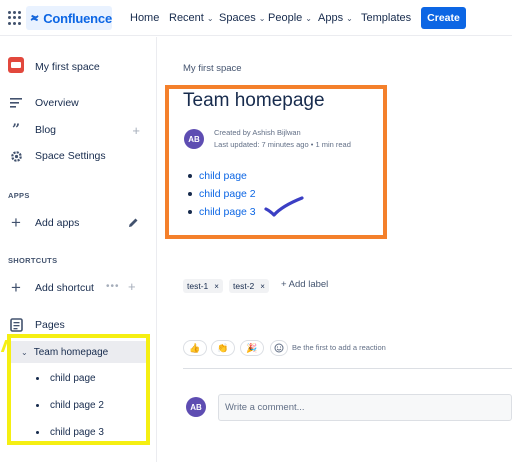  What do you see at coordinates (198, 286) in the screenshot?
I see `label-text: test-1` at bounding box center [198, 286].